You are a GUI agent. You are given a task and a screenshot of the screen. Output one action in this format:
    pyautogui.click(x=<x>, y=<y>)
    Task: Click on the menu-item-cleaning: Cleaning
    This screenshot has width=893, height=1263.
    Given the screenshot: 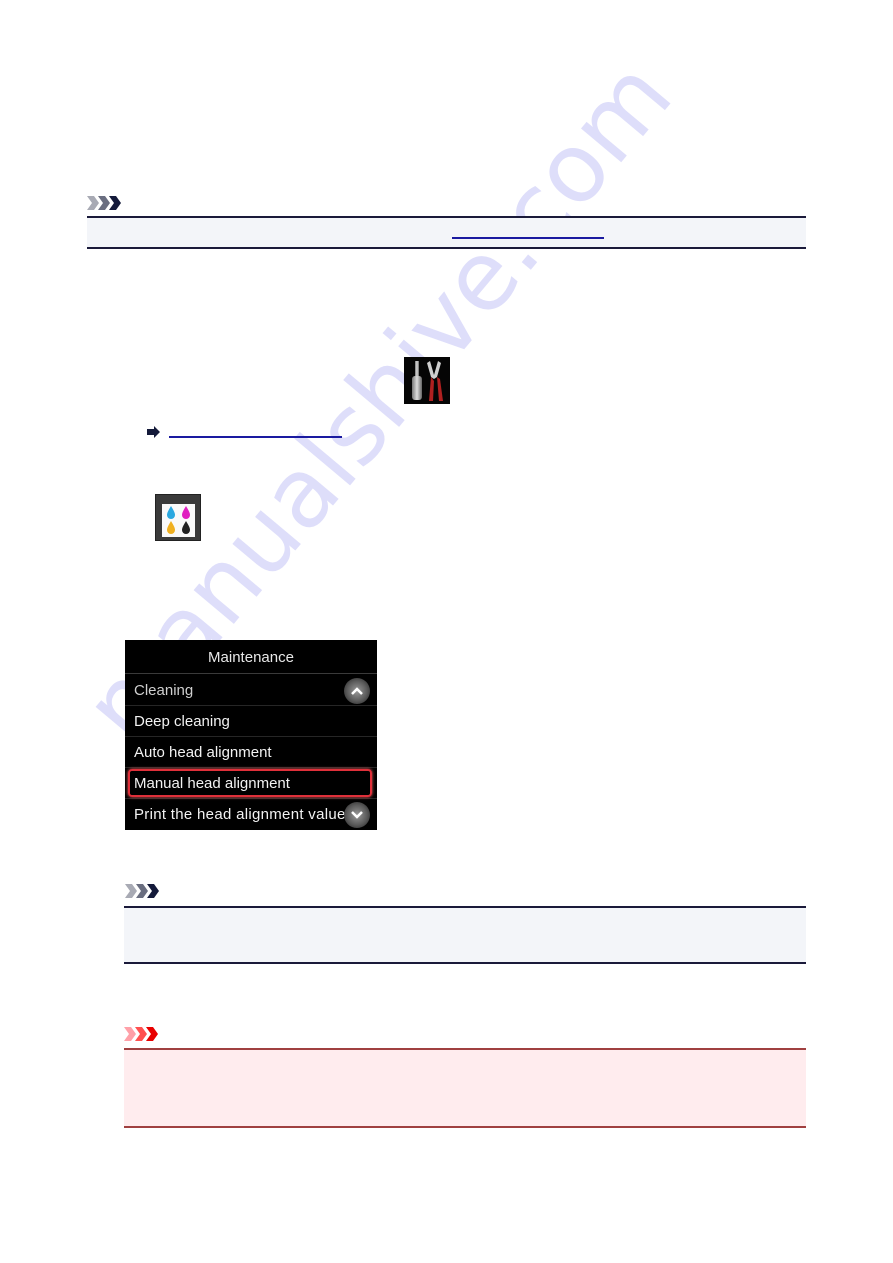 What is the action you would take?
    pyautogui.click(x=251, y=690)
    